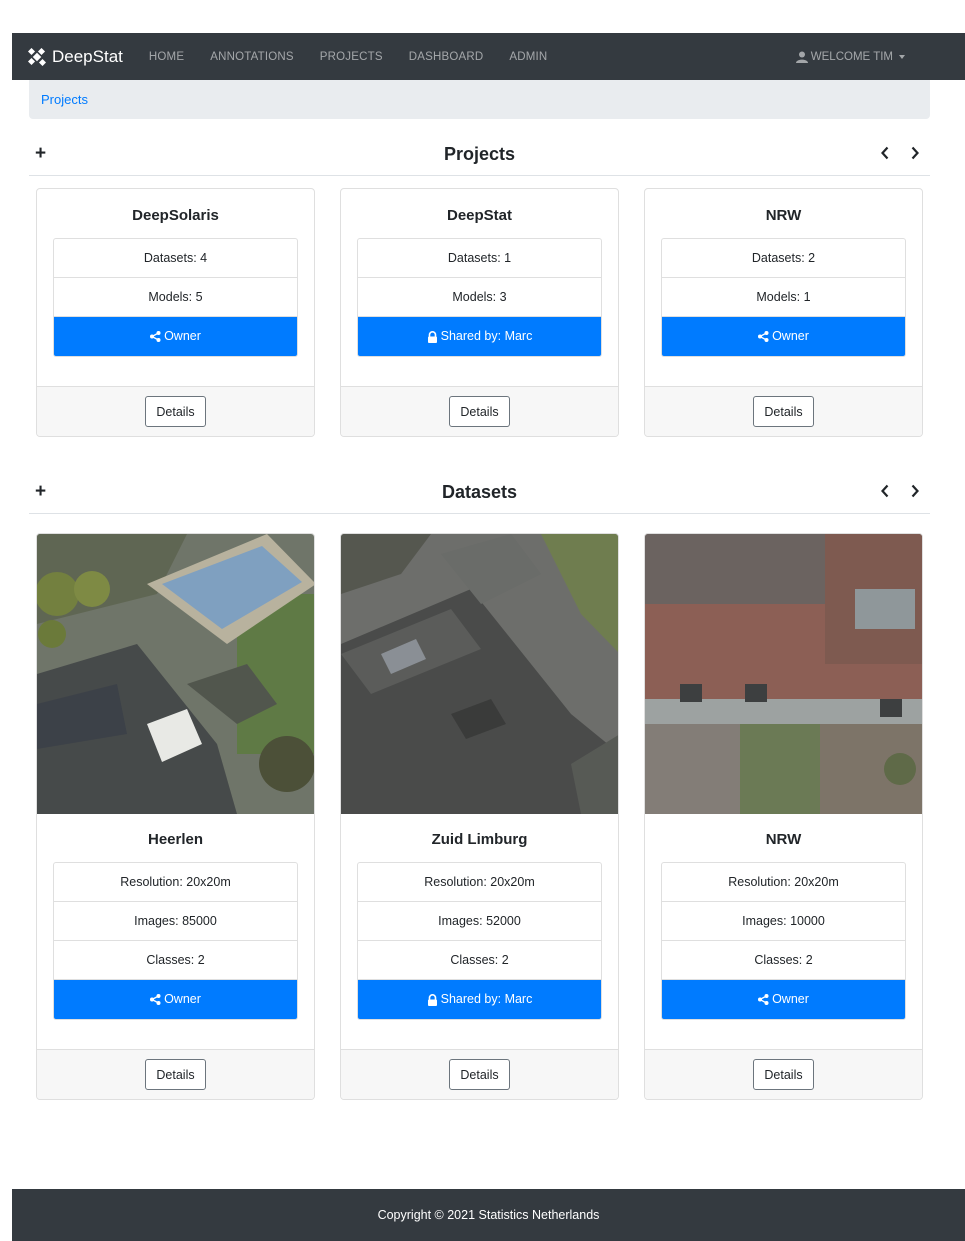 Image resolution: width=965 pixels, height=1241 pixels. I want to click on project-models: Models: 1, so click(783, 297).